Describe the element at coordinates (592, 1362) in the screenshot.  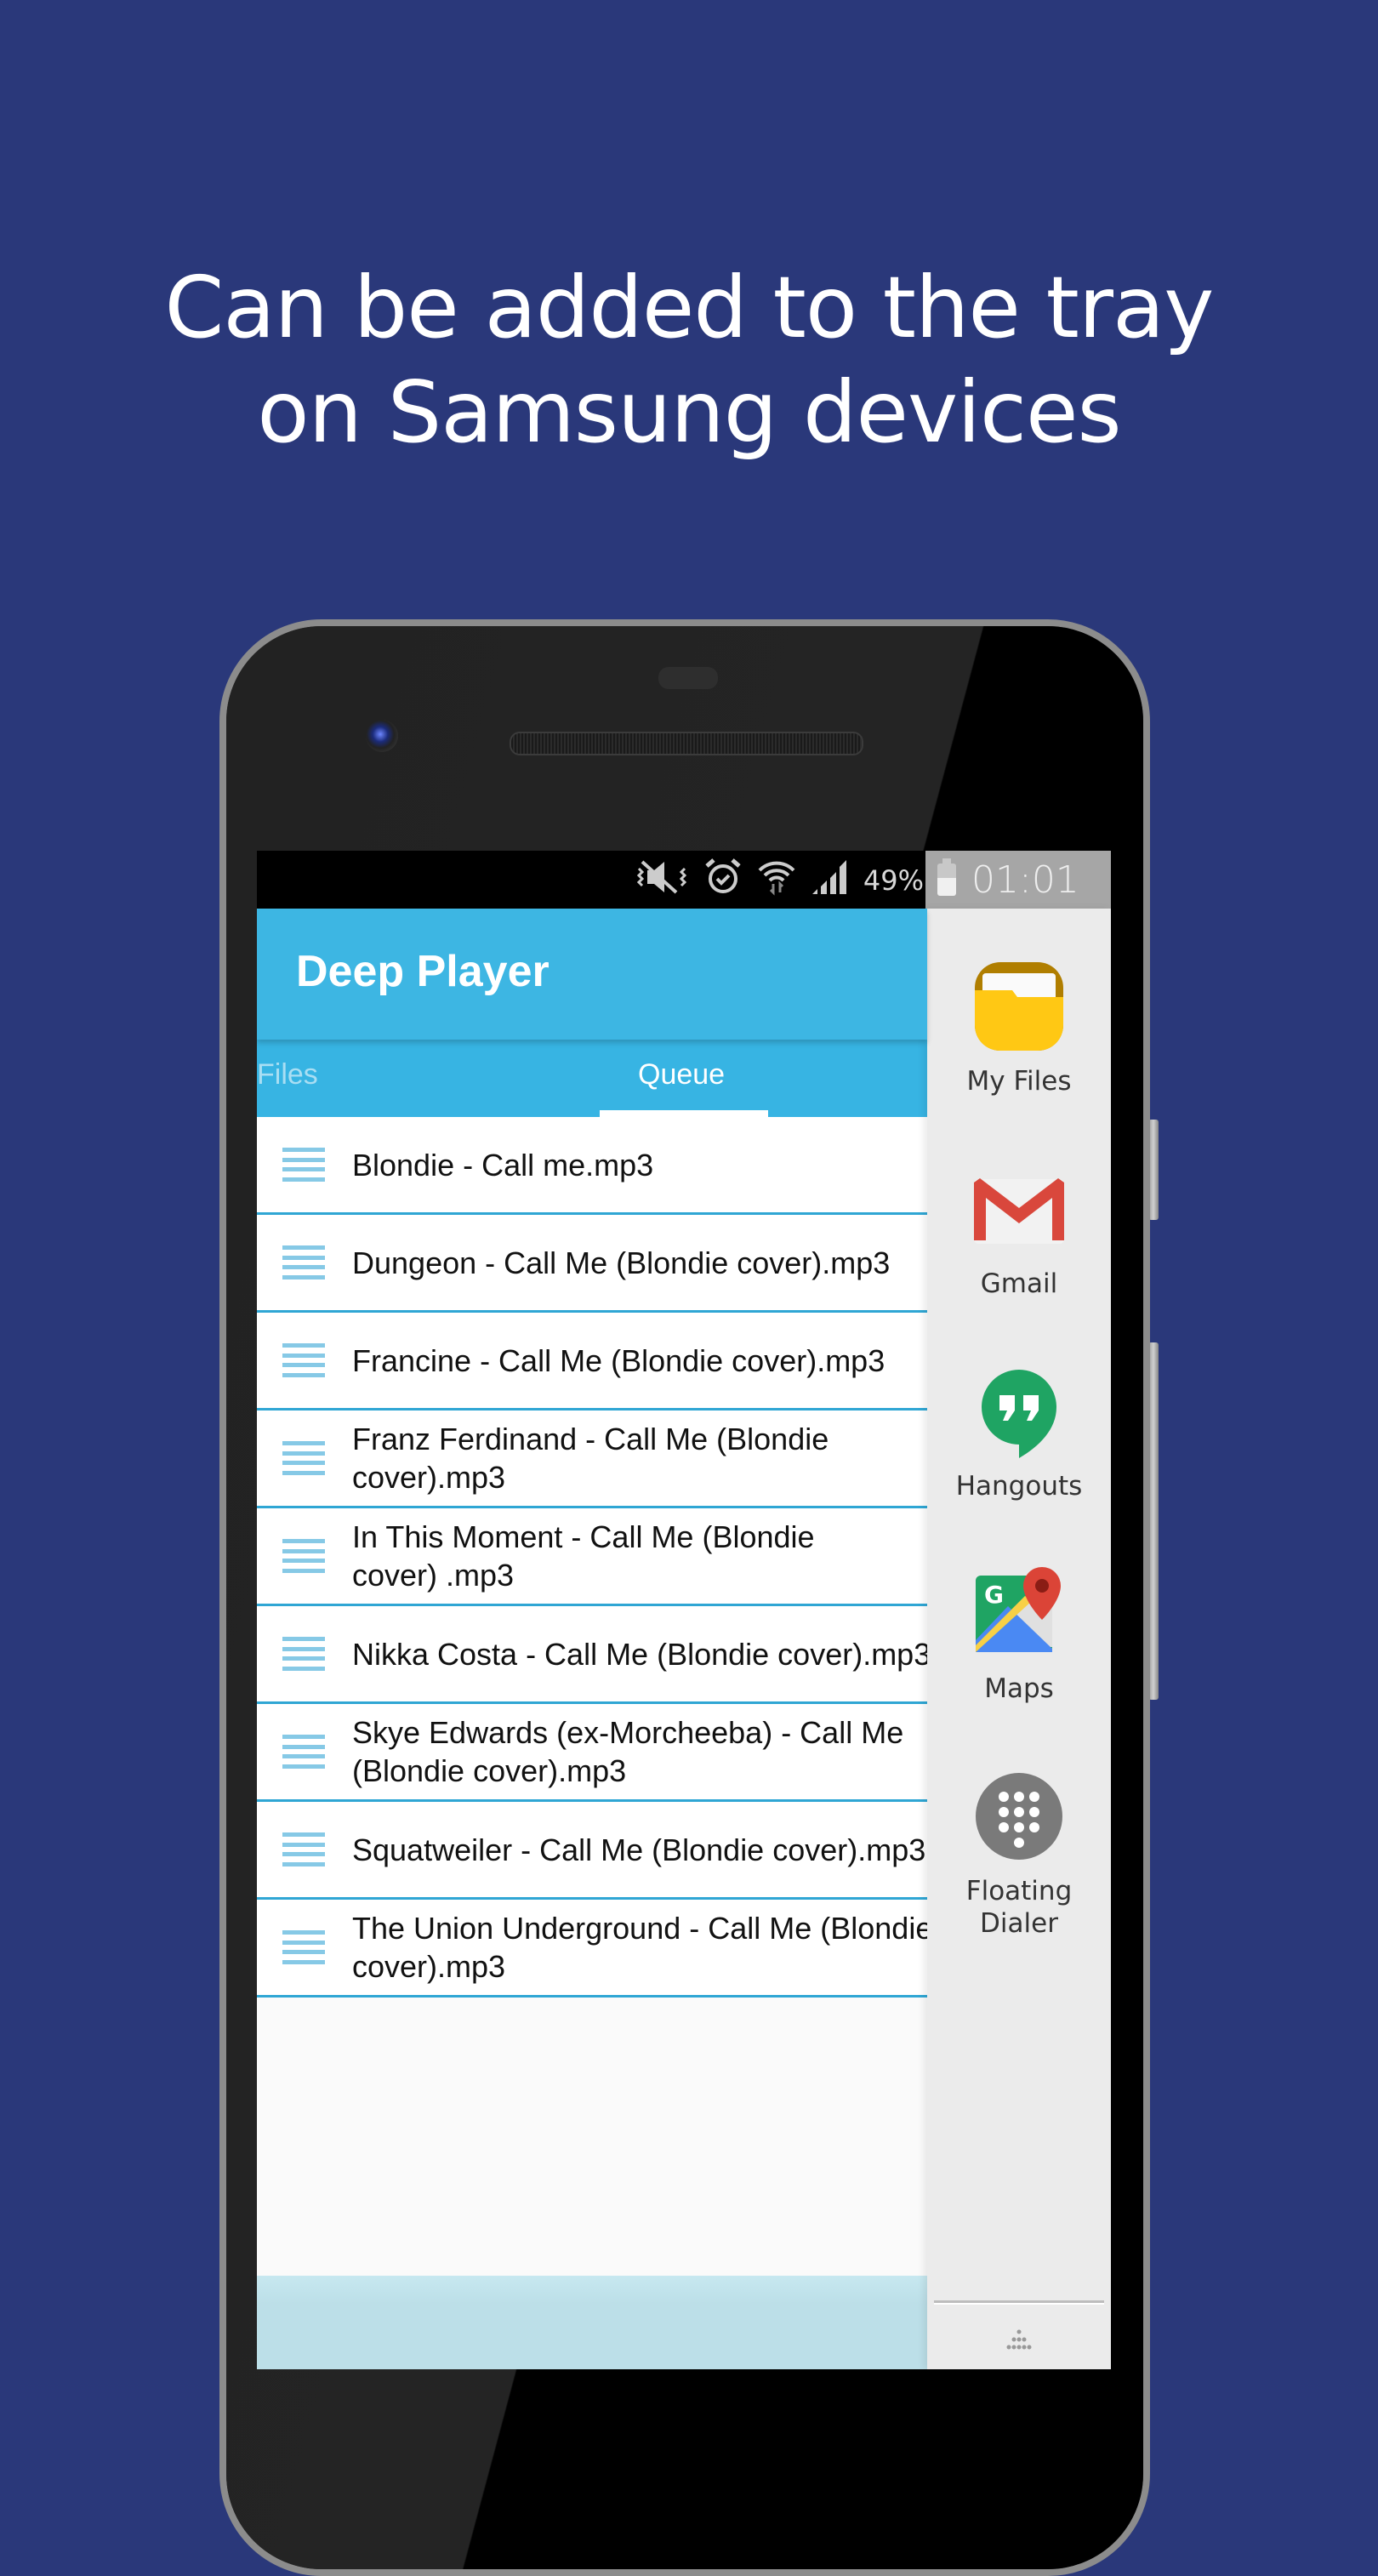
I see `queue-item: Francine - Call Me (Blondie cover).mp3` at that location.